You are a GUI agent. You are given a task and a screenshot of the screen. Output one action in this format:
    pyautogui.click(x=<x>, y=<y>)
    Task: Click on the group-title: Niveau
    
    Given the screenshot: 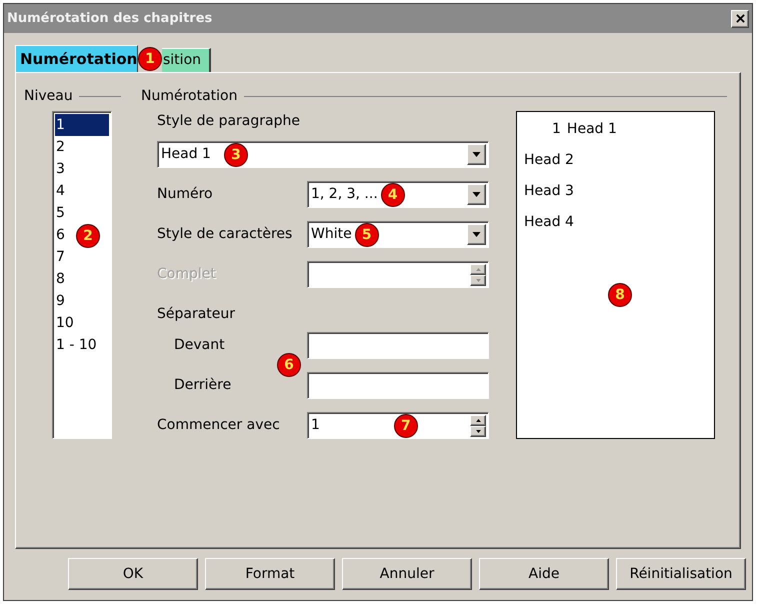 What is the action you would take?
    pyautogui.click(x=48, y=96)
    